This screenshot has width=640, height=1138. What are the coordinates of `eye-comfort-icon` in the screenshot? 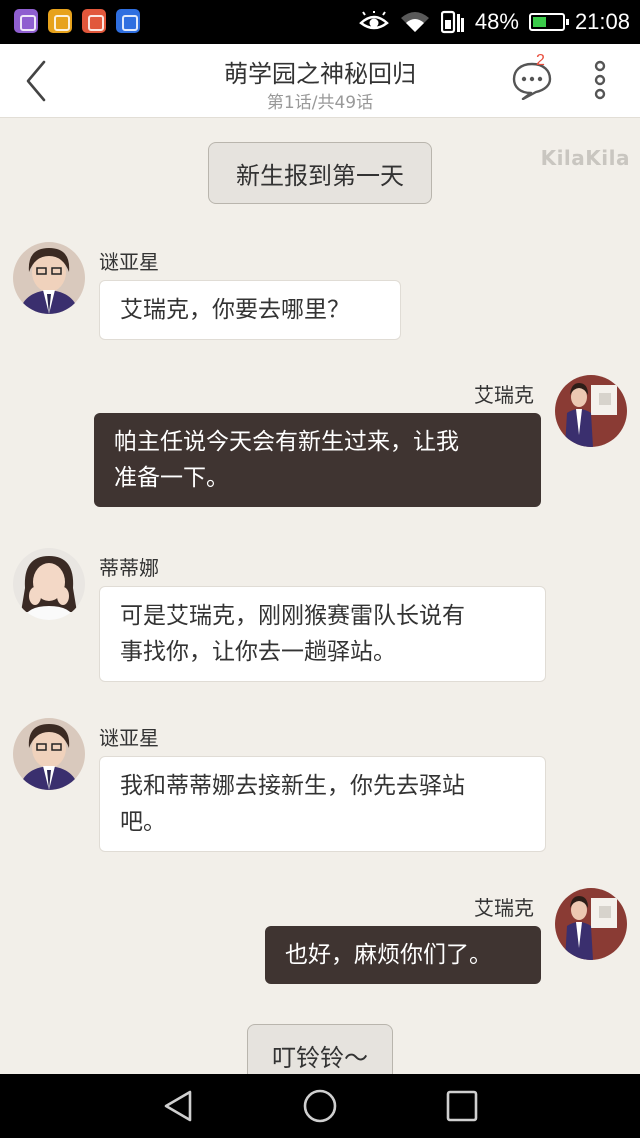 It's located at (374, 20).